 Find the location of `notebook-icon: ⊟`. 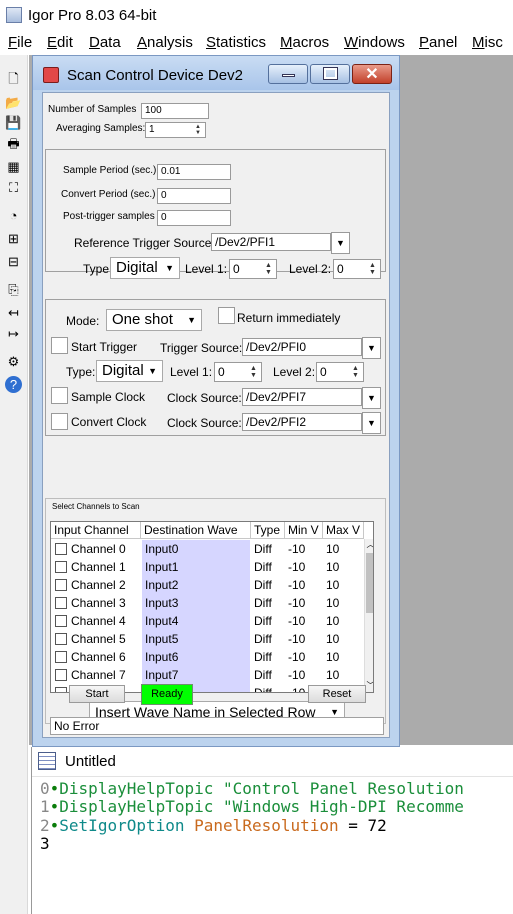

notebook-icon: ⊟ is located at coordinates (13, 261).